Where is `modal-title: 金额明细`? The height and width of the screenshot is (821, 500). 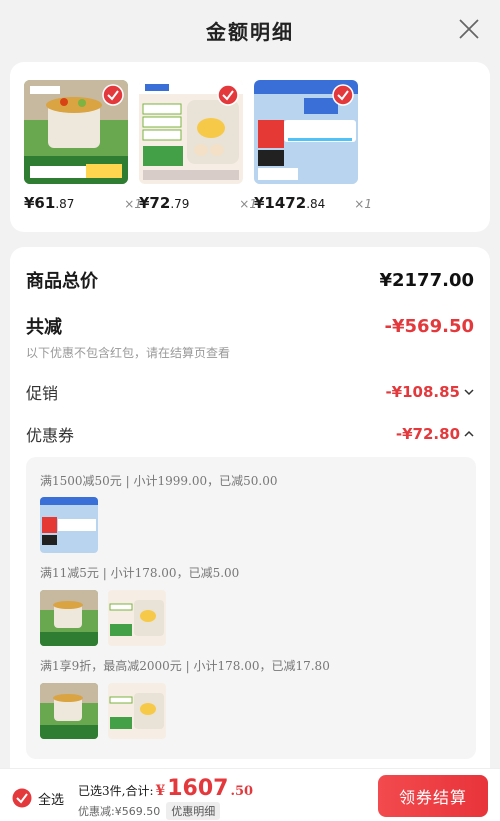 modal-title: 金额明细 is located at coordinates (250, 31).